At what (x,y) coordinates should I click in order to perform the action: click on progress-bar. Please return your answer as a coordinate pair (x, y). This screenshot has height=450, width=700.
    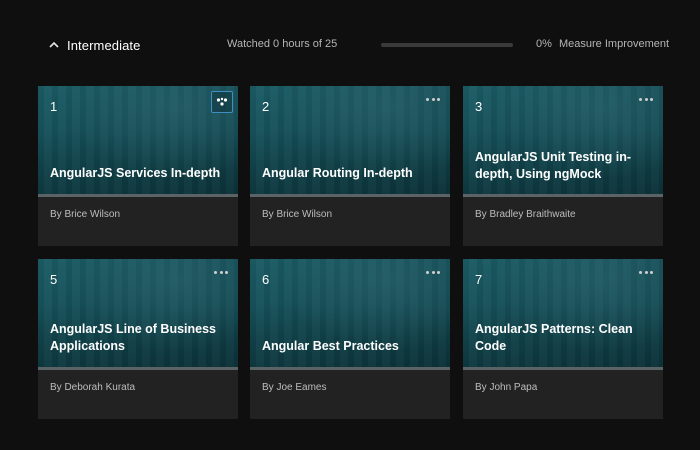
    Looking at the image, I should click on (447, 45).